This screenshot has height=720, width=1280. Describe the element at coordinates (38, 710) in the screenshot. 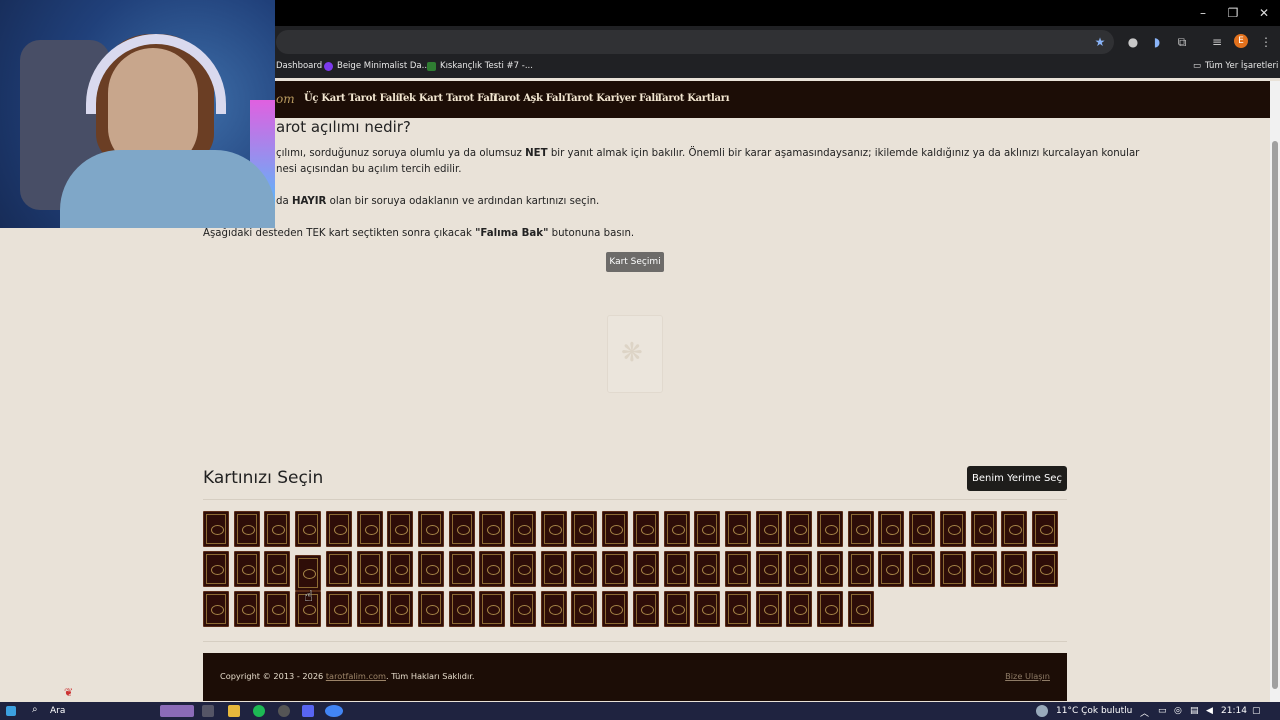

I see `search-icon: ⌕` at that location.